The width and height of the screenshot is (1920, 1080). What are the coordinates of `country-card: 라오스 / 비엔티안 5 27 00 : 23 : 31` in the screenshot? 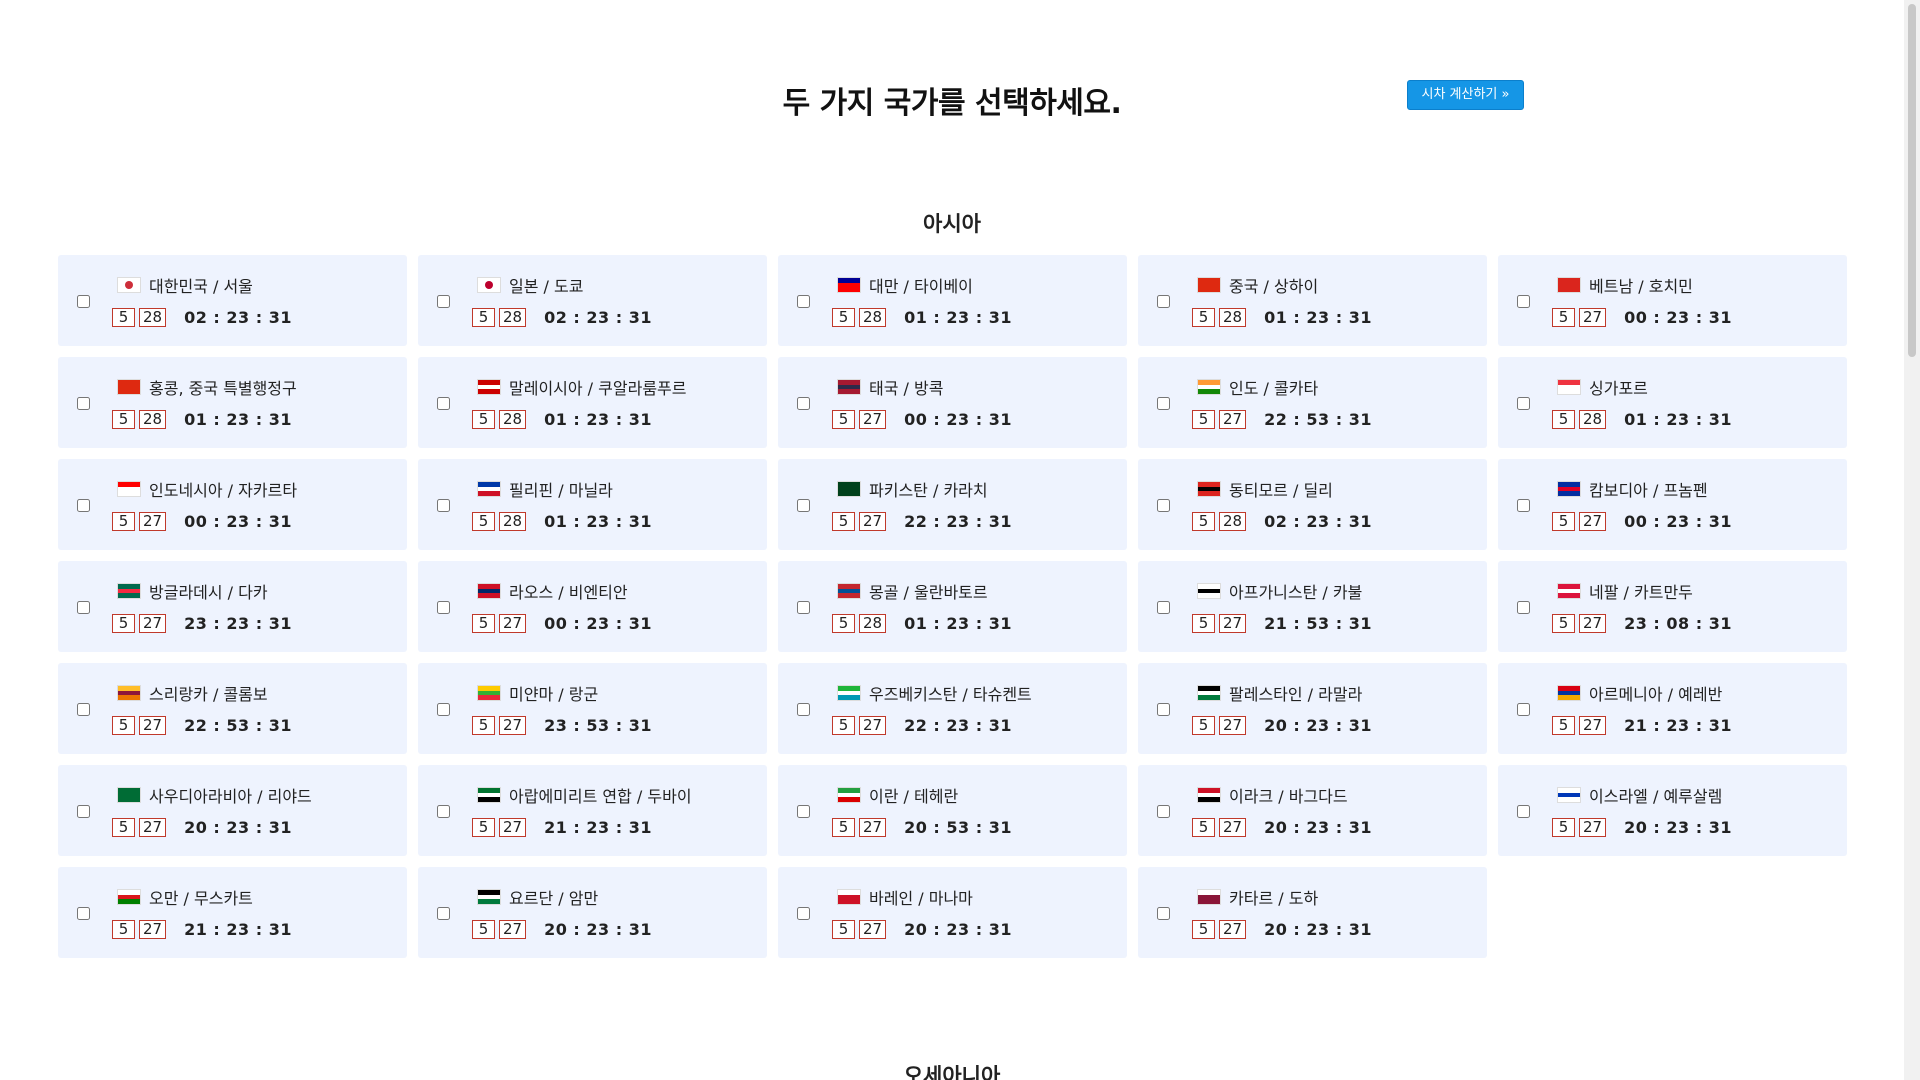 It's located at (592, 606).